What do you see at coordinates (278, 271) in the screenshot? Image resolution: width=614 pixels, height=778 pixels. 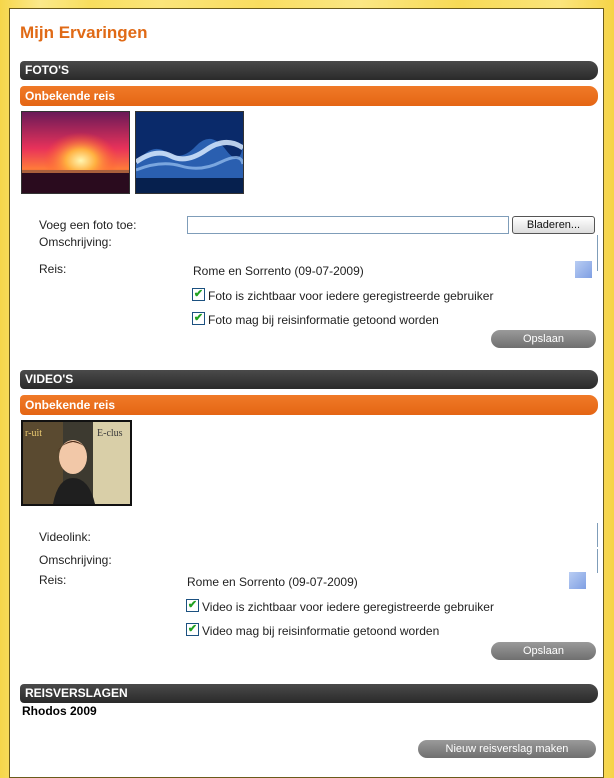 I see `photo-trip-value: Rome en Sorrento (09-07-2009)` at bounding box center [278, 271].